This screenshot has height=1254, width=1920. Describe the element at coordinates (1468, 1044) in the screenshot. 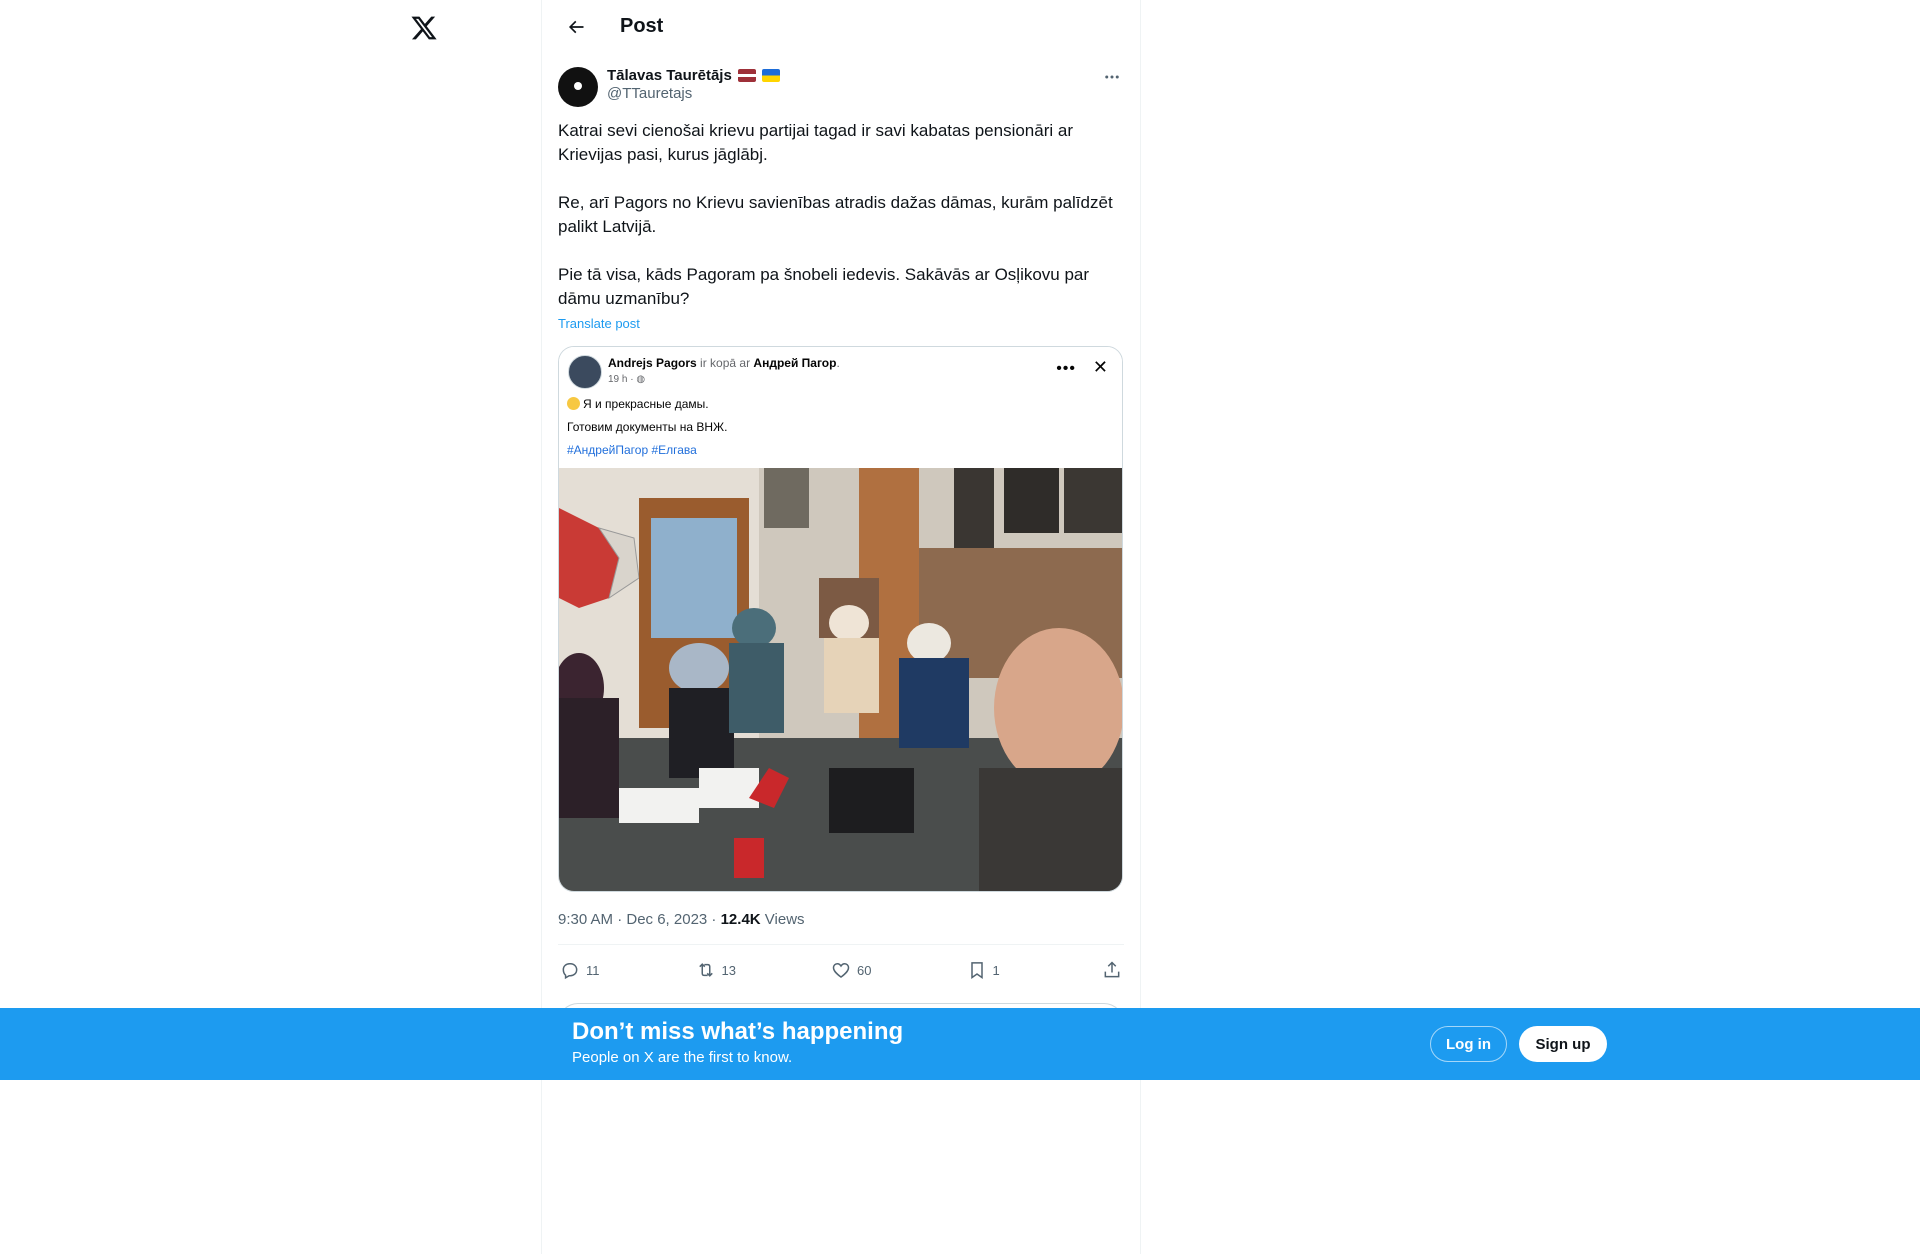

I see `login-button: Log in` at that location.